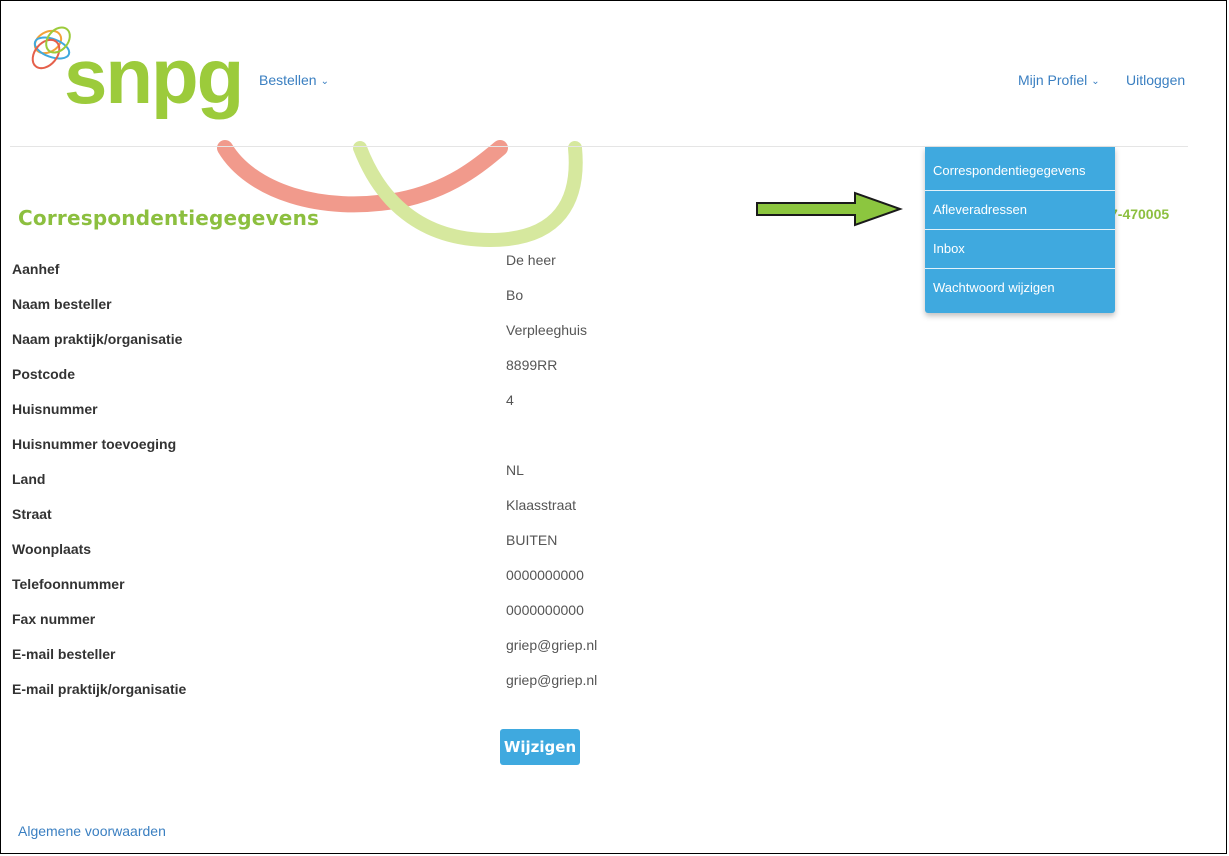  What do you see at coordinates (546, 330) in the screenshot?
I see `field-value: Verpleeghuis` at bounding box center [546, 330].